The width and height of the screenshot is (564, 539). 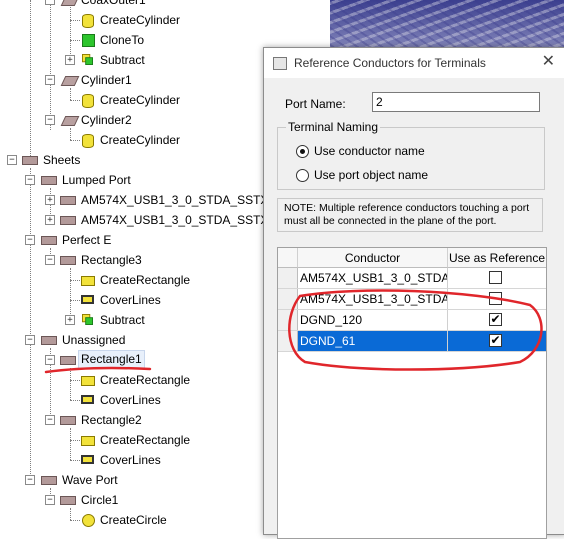 What do you see at coordinates (373, 341) in the screenshot?
I see `conductor-cell: DGND_61` at bounding box center [373, 341].